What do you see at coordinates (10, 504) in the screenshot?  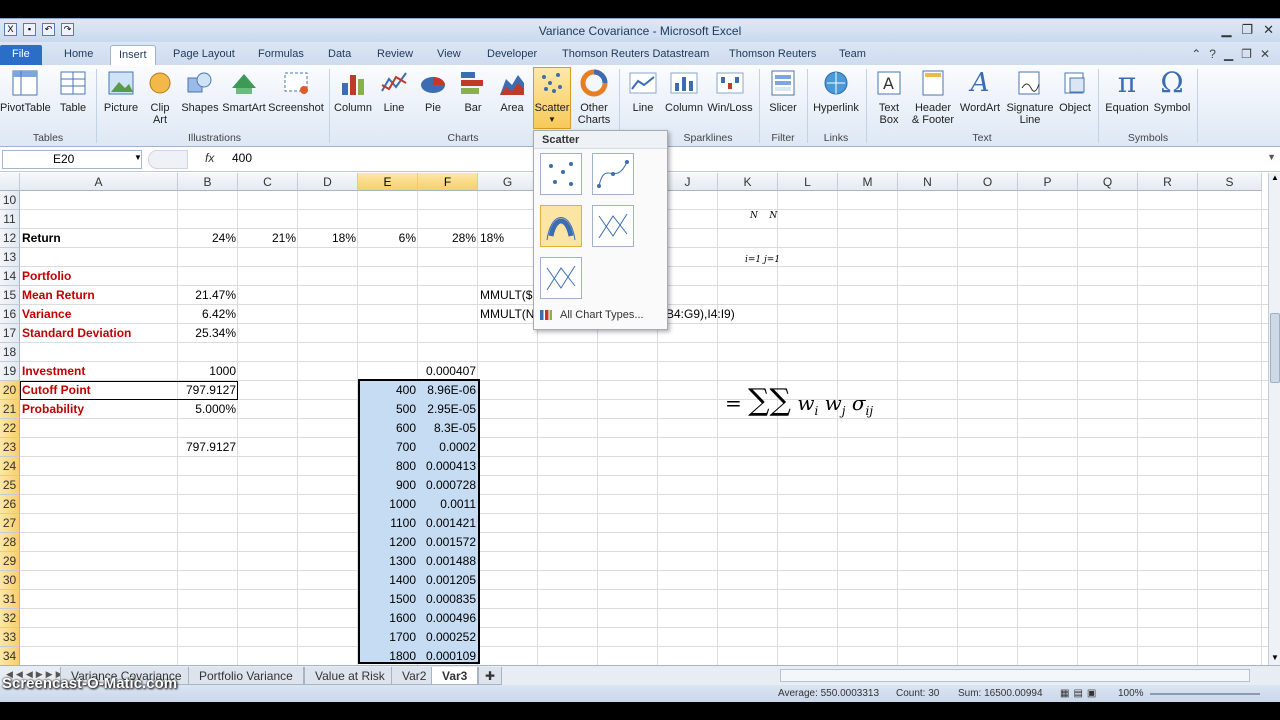 I see `row-header-26: 26` at bounding box center [10, 504].